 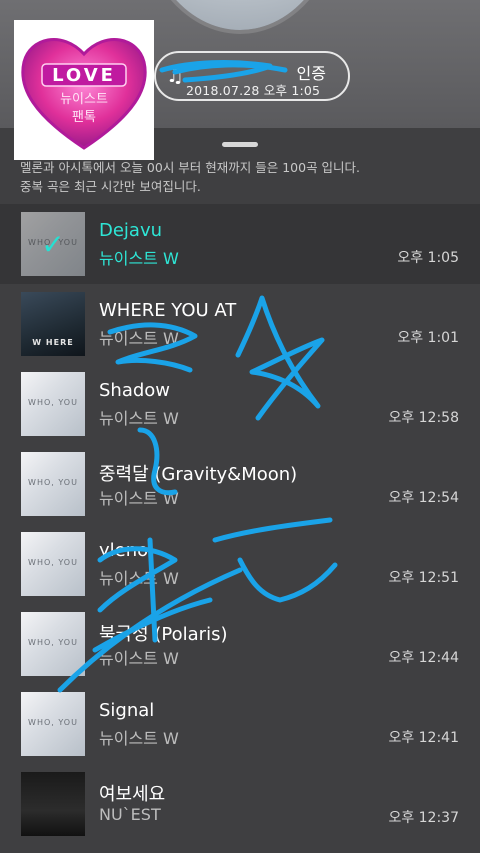 I want to click on song-row: WHO, YOU 북극성 (Polaris) 뉴이스트 W 오후 12:44, so click(x=240, y=644).